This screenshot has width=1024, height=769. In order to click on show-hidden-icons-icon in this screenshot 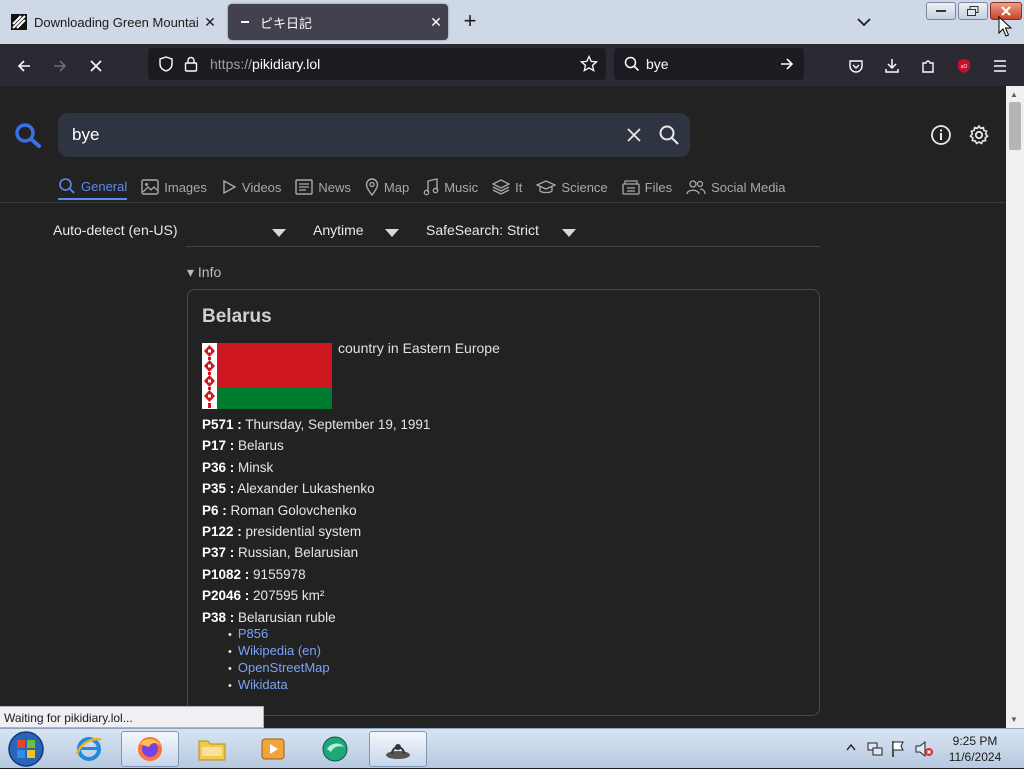, I will do `click(851, 747)`.